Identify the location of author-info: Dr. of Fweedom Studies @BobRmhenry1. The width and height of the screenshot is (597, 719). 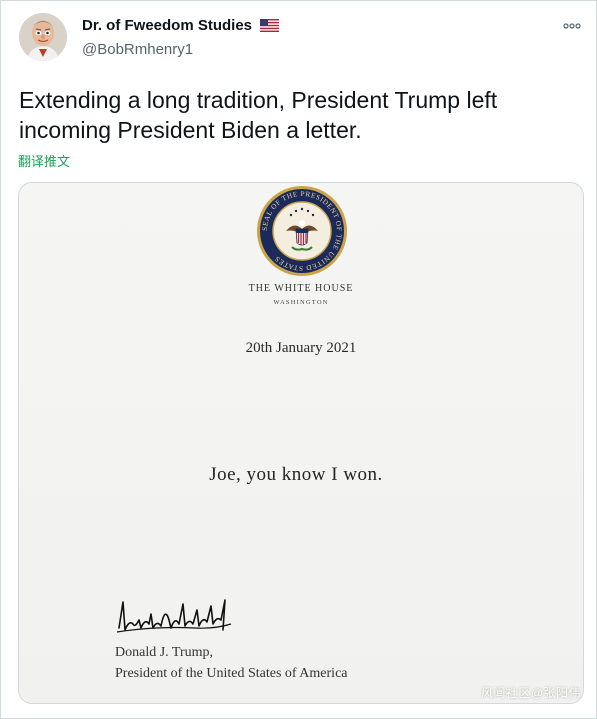
(181, 37).